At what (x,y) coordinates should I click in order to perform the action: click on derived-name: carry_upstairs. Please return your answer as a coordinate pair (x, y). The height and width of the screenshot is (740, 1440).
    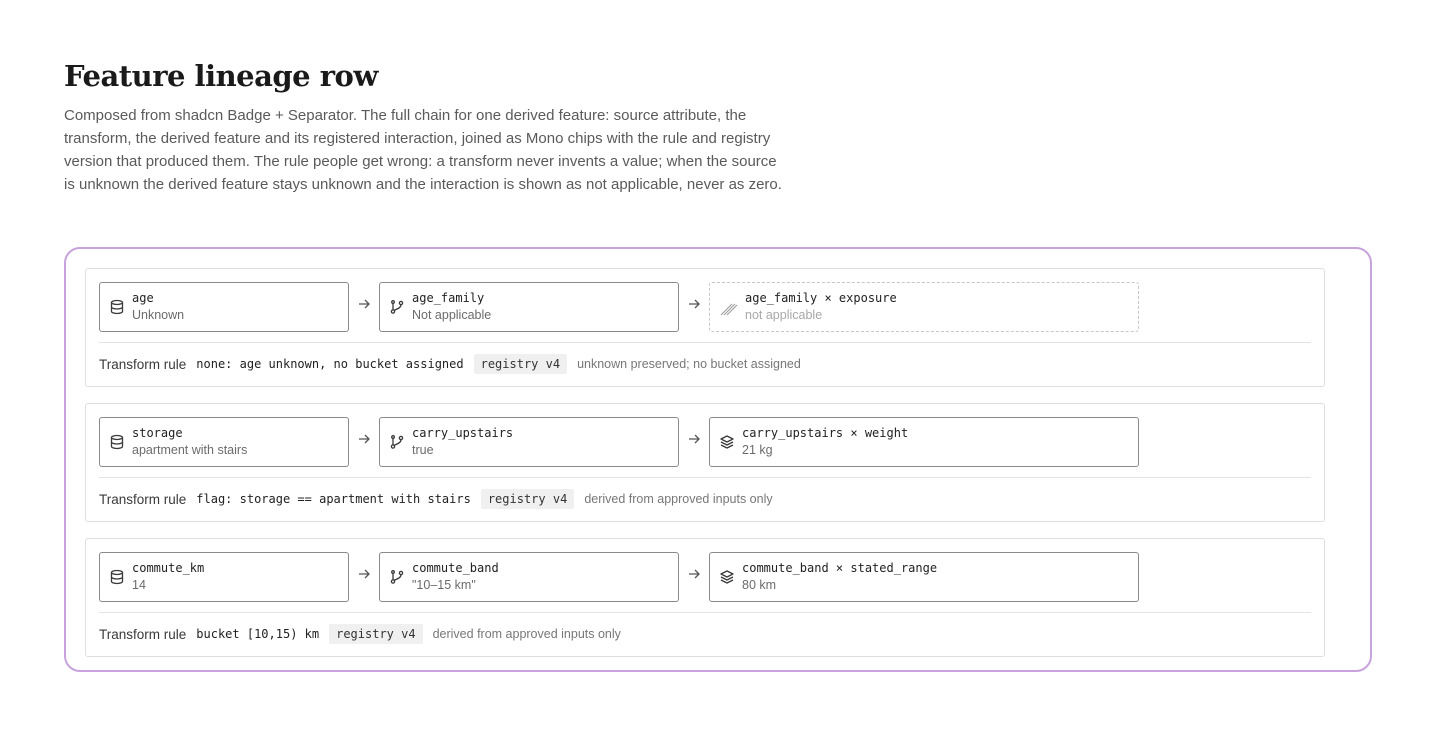
    Looking at the image, I should click on (463, 433).